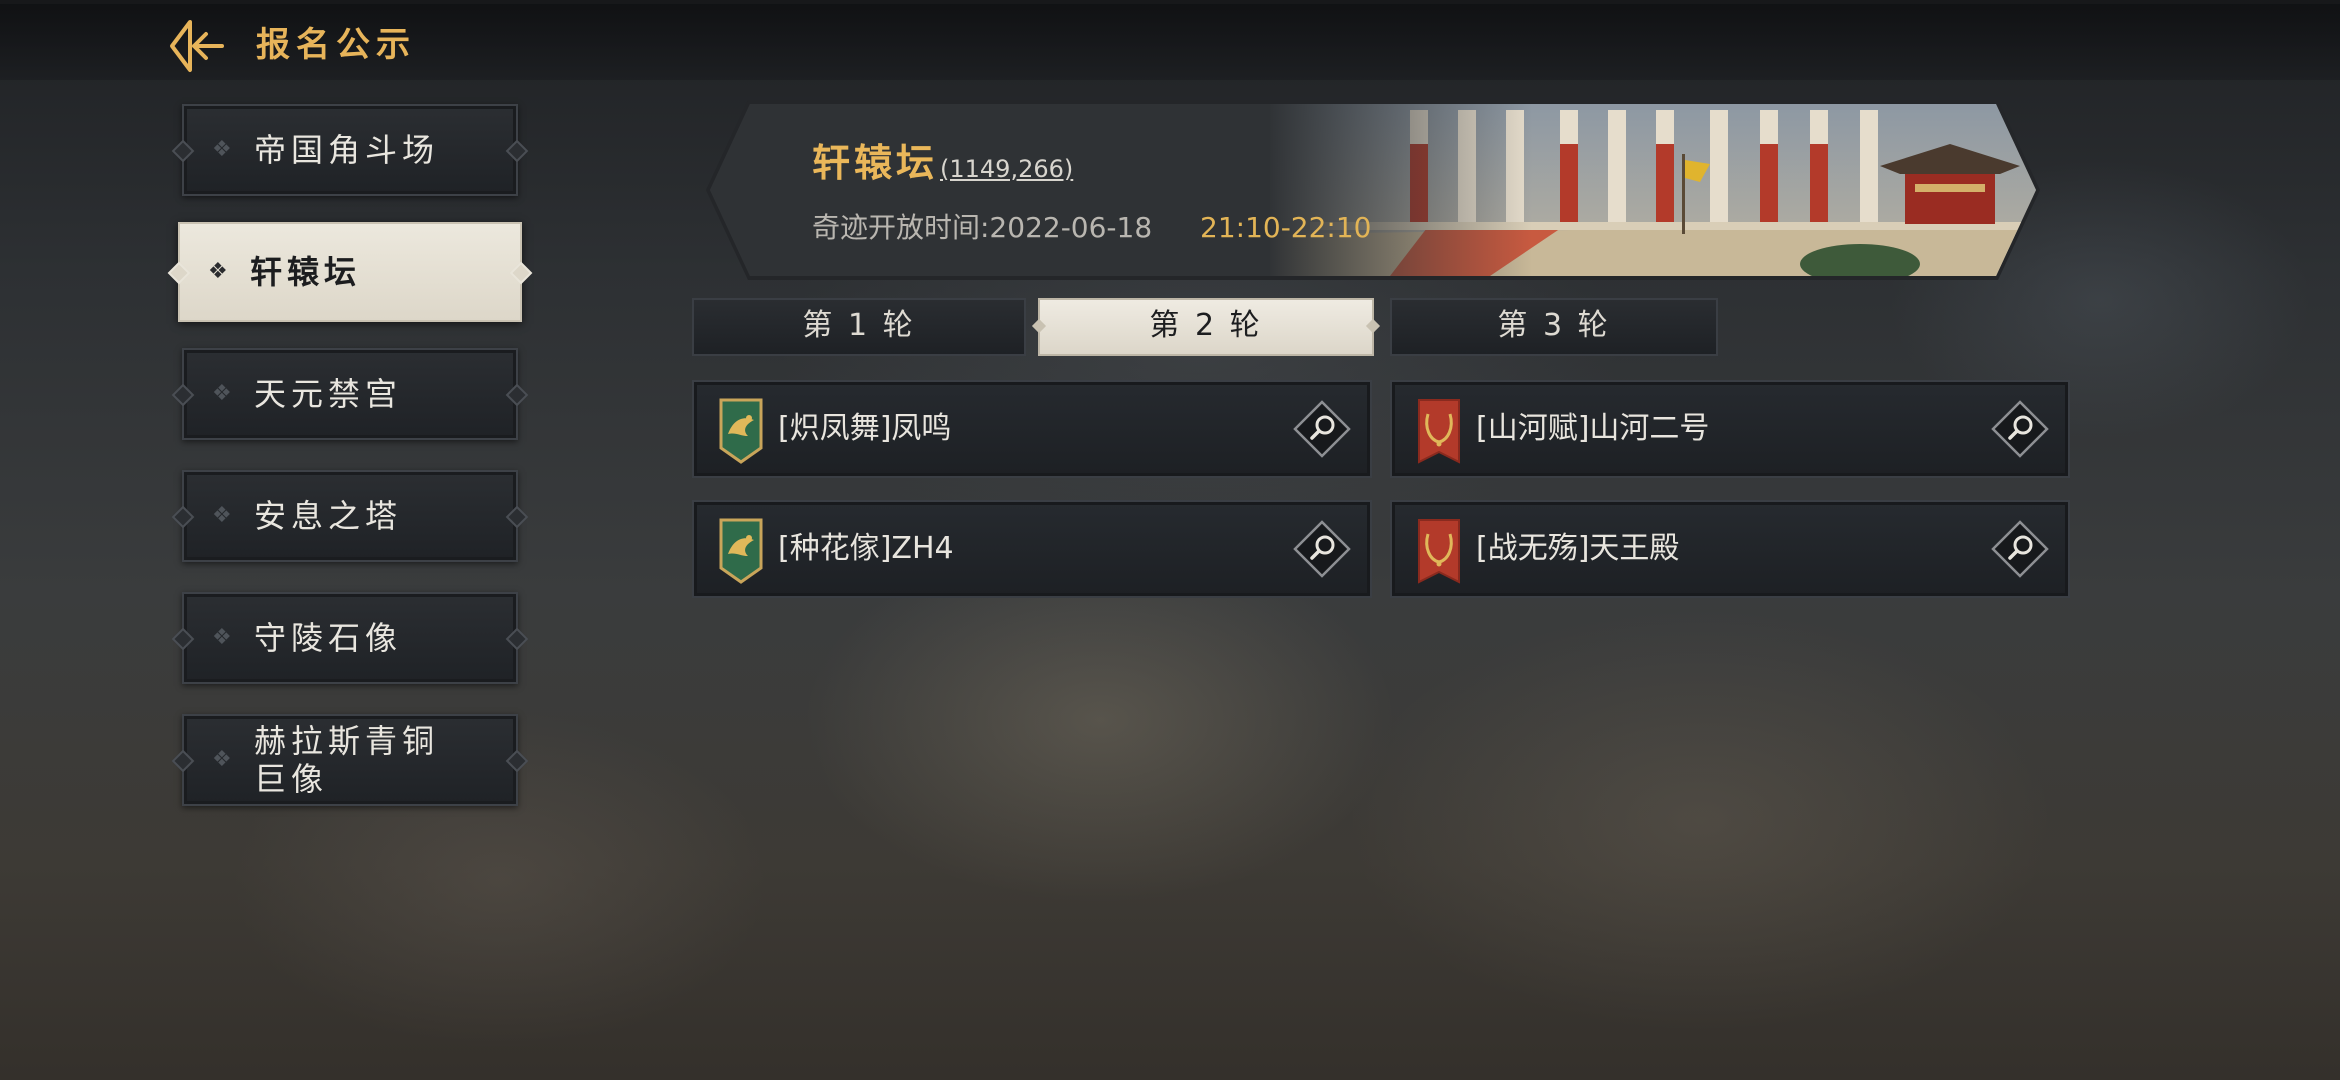 The height and width of the screenshot is (1080, 2340). What do you see at coordinates (1032, 429) in the screenshot?
I see `team-card: [炽凤舞]凤鸣` at bounding box center [1032, 429].